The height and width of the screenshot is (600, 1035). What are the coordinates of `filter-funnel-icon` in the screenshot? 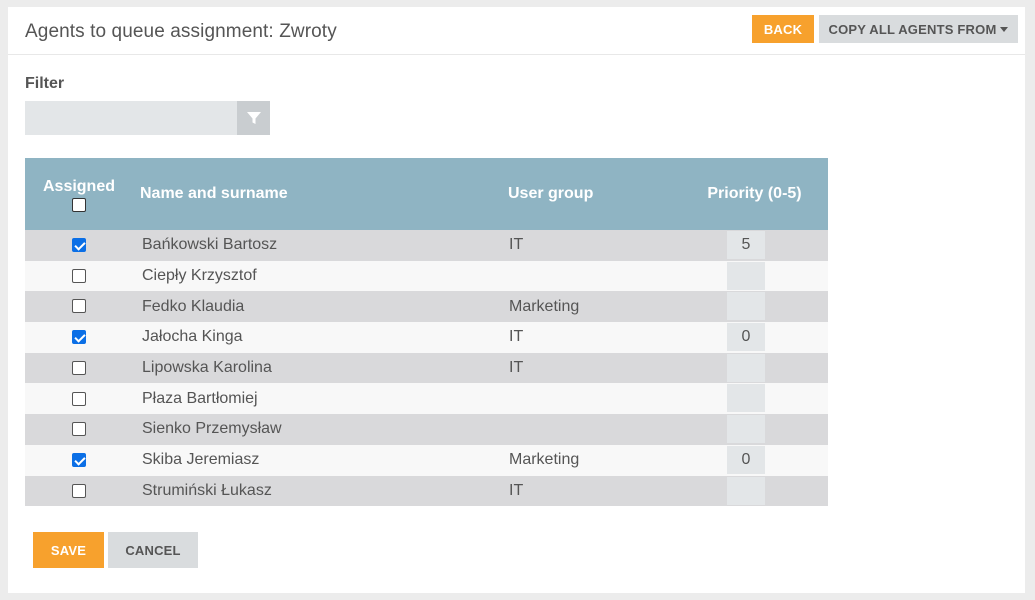 It's located at (253, 118).